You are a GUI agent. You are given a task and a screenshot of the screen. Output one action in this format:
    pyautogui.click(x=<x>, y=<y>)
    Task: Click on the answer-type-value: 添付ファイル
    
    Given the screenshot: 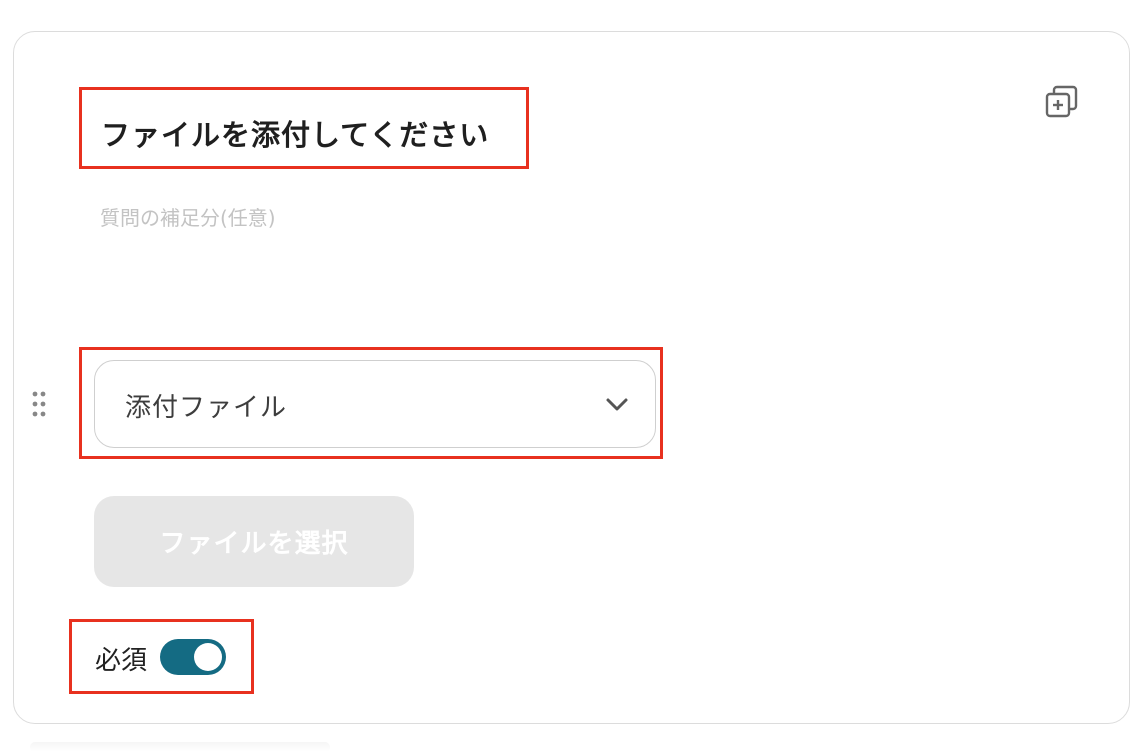 What is the action you would take?
    pyautogui.click(x=206, y=408)
    